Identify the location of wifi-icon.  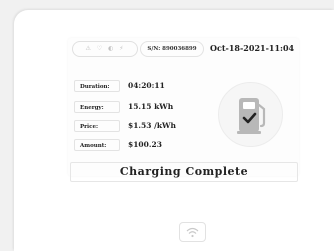
(192, 232).